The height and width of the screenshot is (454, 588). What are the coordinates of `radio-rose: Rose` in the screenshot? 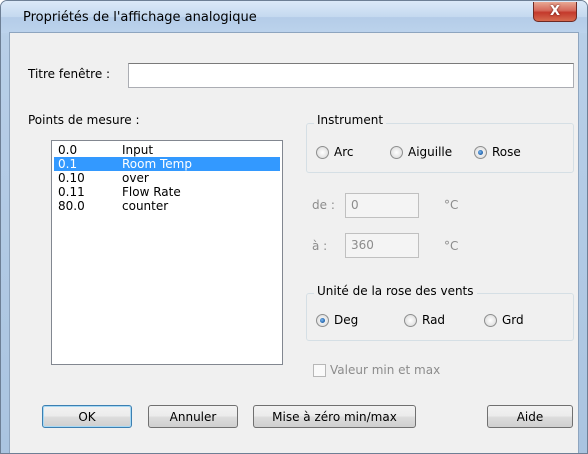 It's located at (497, 152).